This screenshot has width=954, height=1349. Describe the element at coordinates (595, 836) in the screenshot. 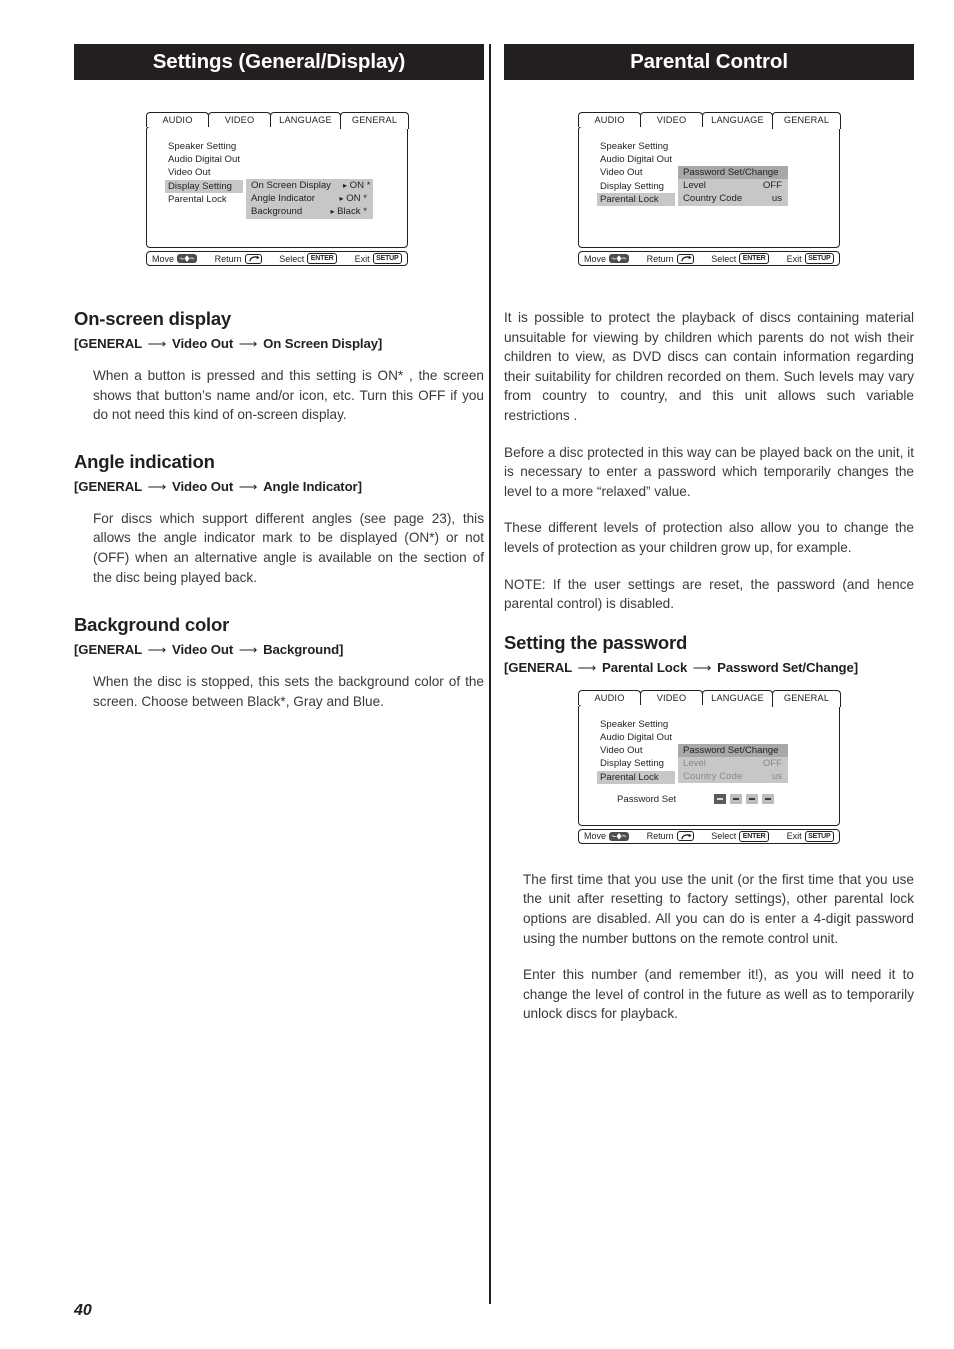

I see `osd-footer-move-label: Move` at that location.